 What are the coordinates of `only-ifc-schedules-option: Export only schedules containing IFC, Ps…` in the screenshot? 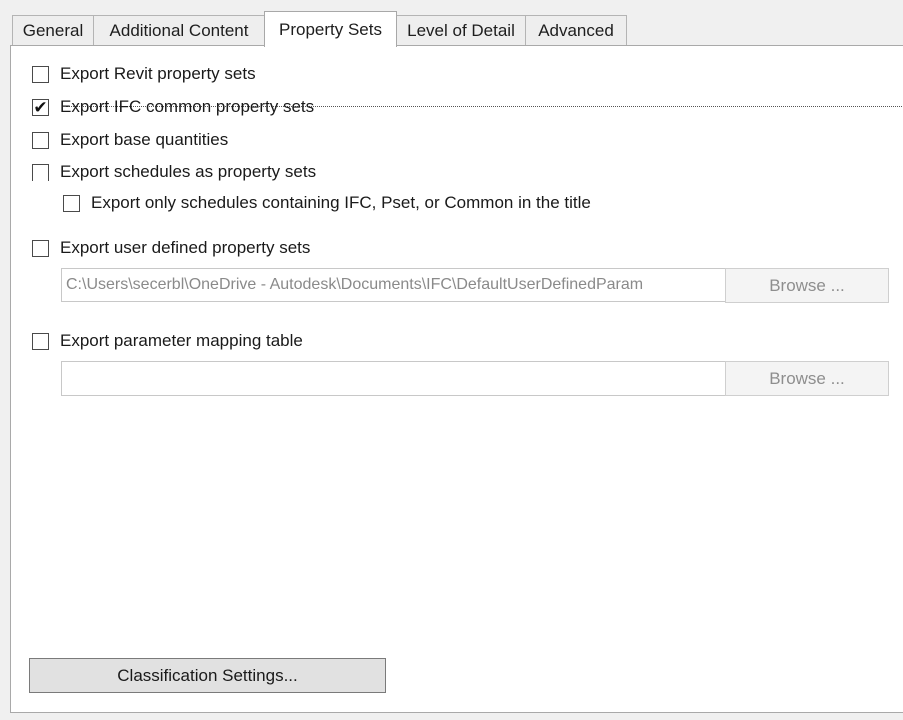 It's located at (327, 203).